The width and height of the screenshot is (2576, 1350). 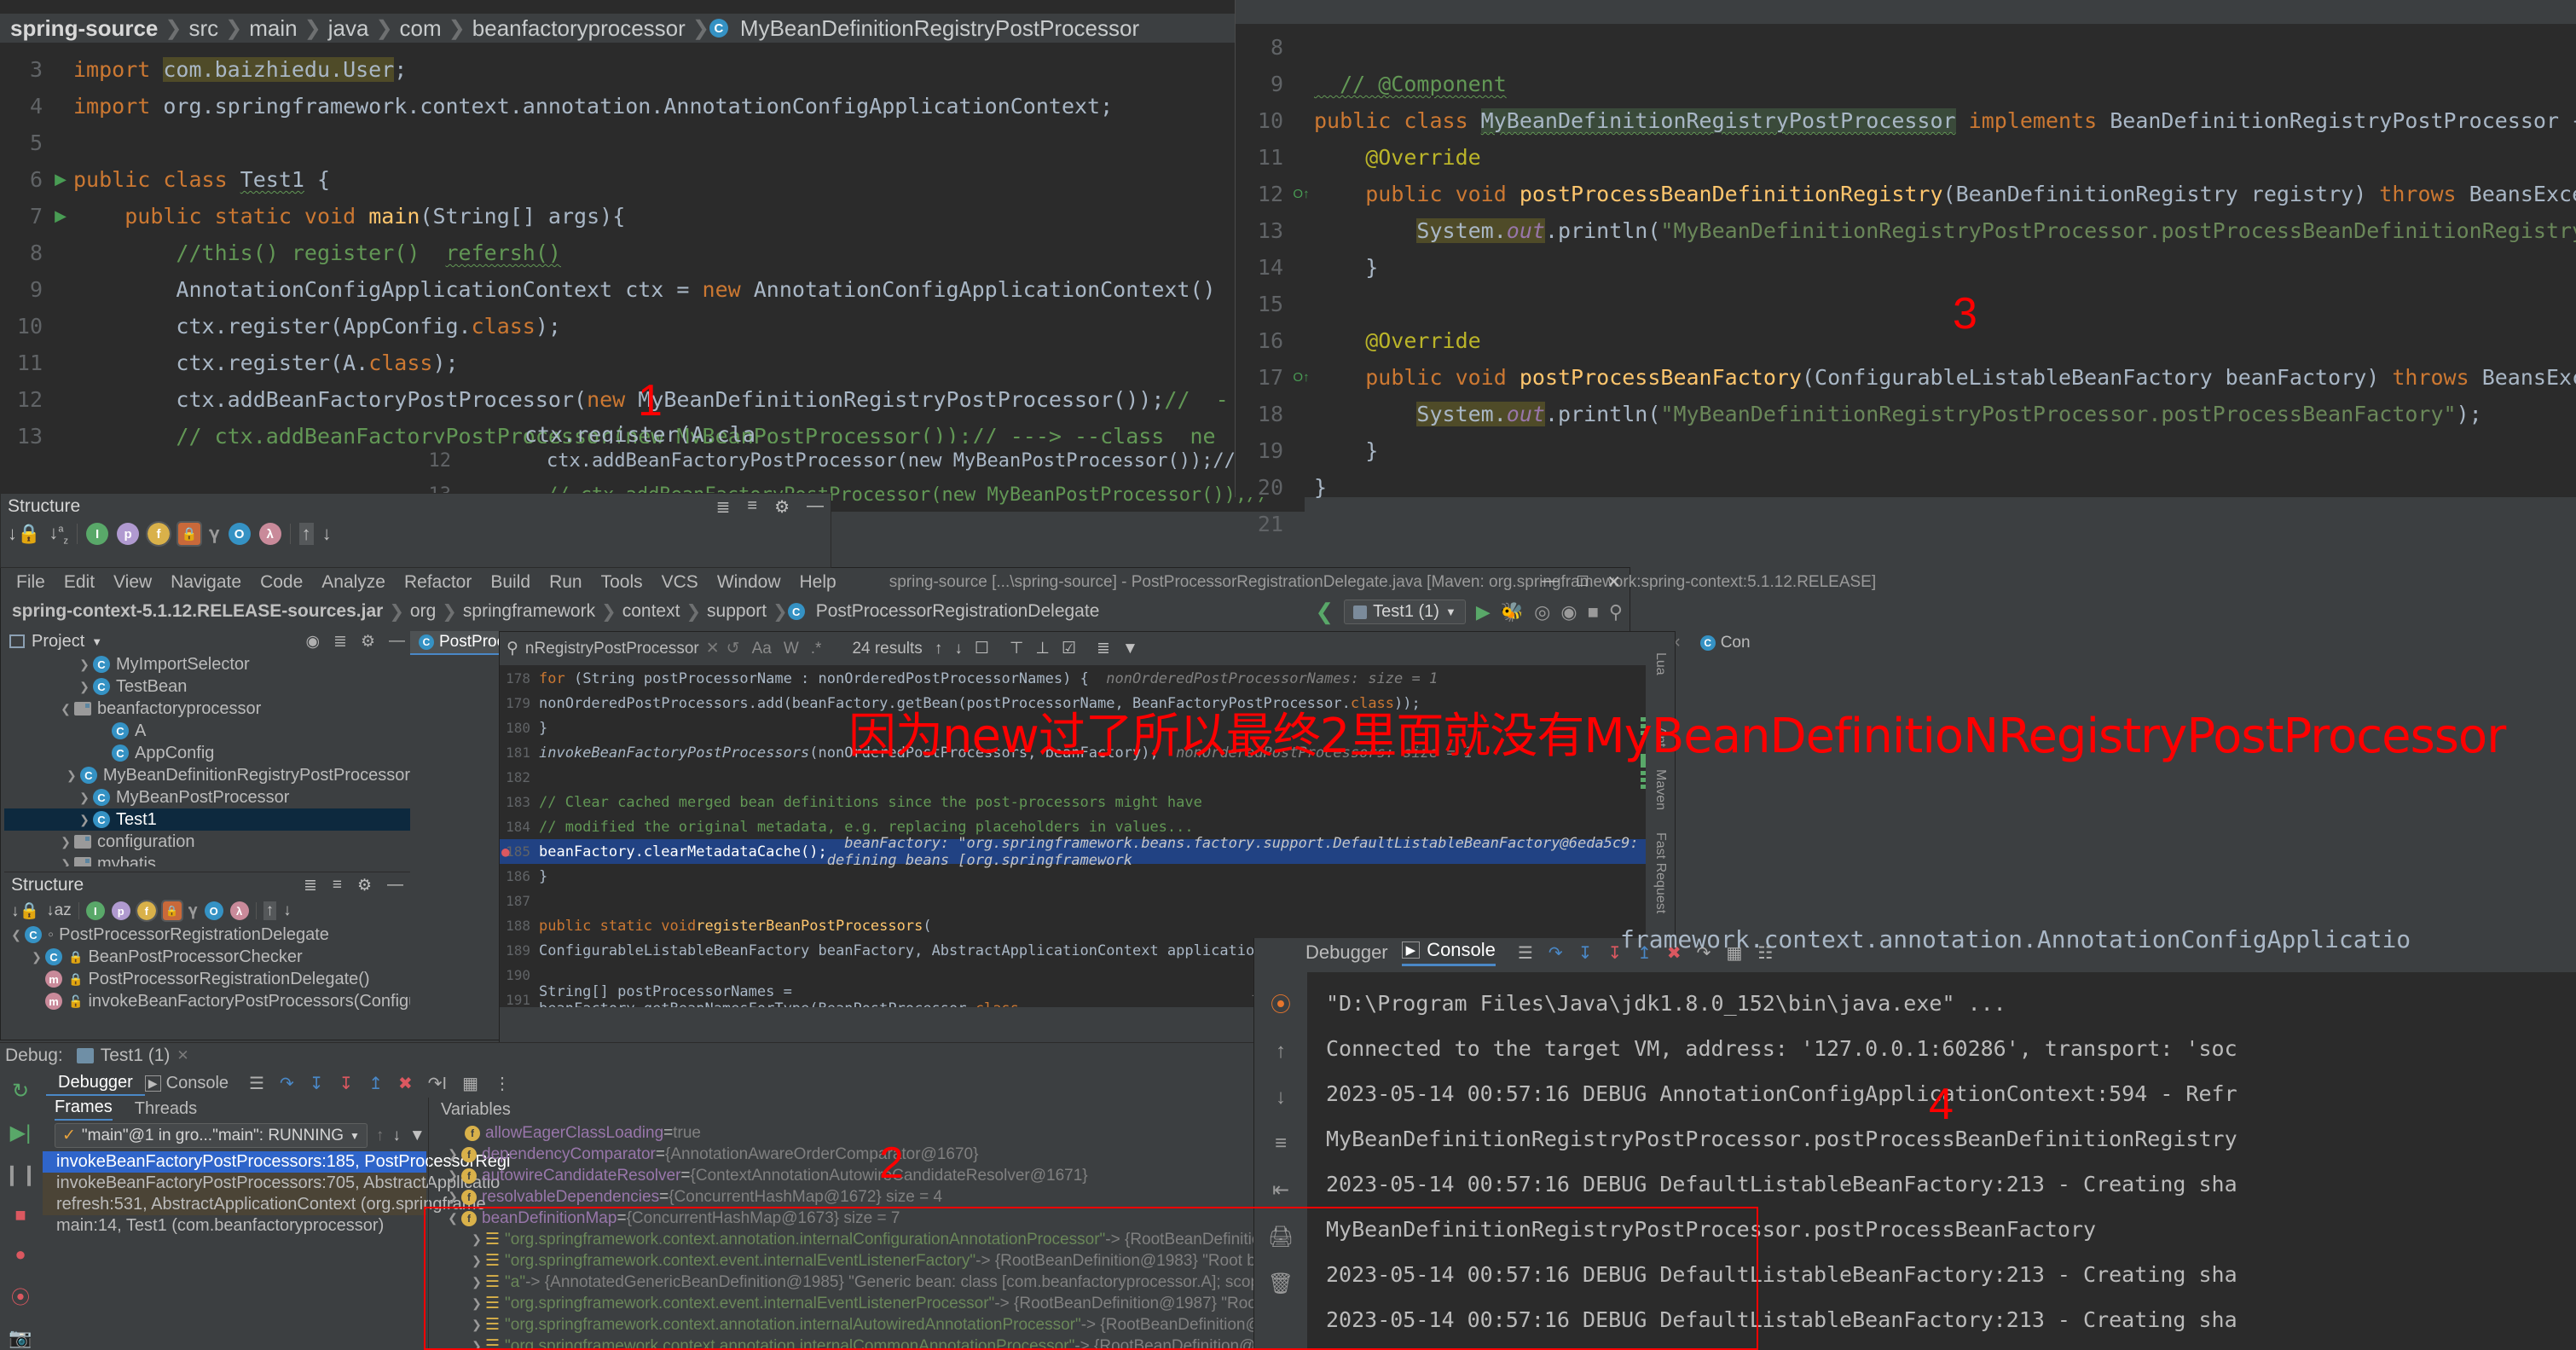 What do you see at coordinates (1405, 612) in the screenshot?
I see `run-configuration-selector: Test1 (1) ▼` at bounding box center [1405, 612].